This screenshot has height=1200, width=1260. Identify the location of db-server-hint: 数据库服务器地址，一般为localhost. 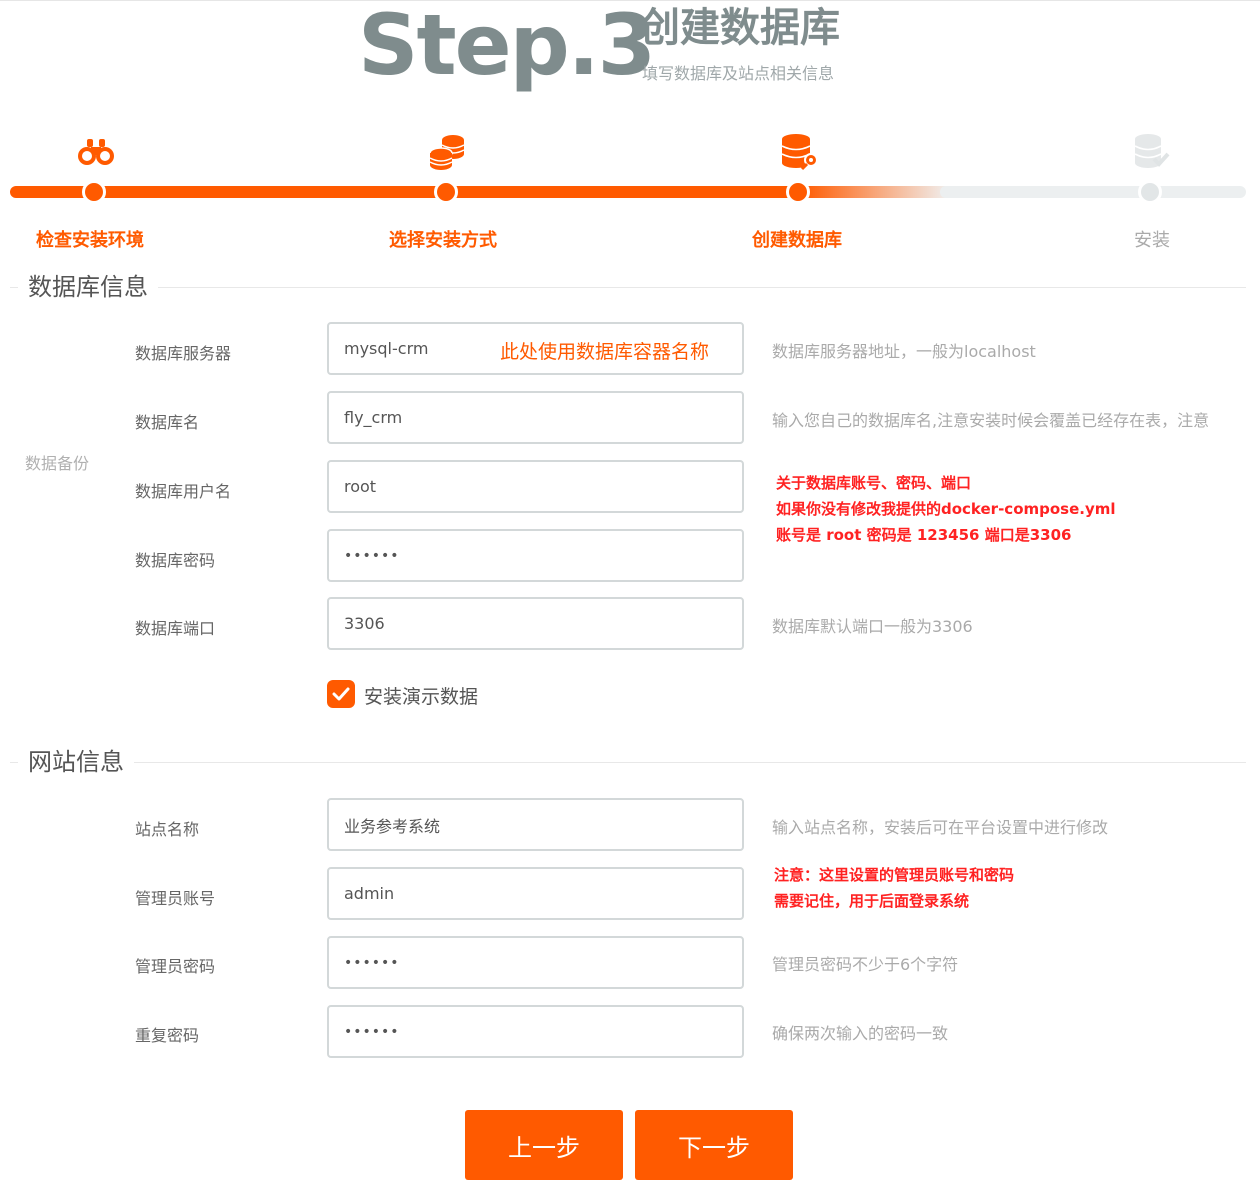
(904, 351).